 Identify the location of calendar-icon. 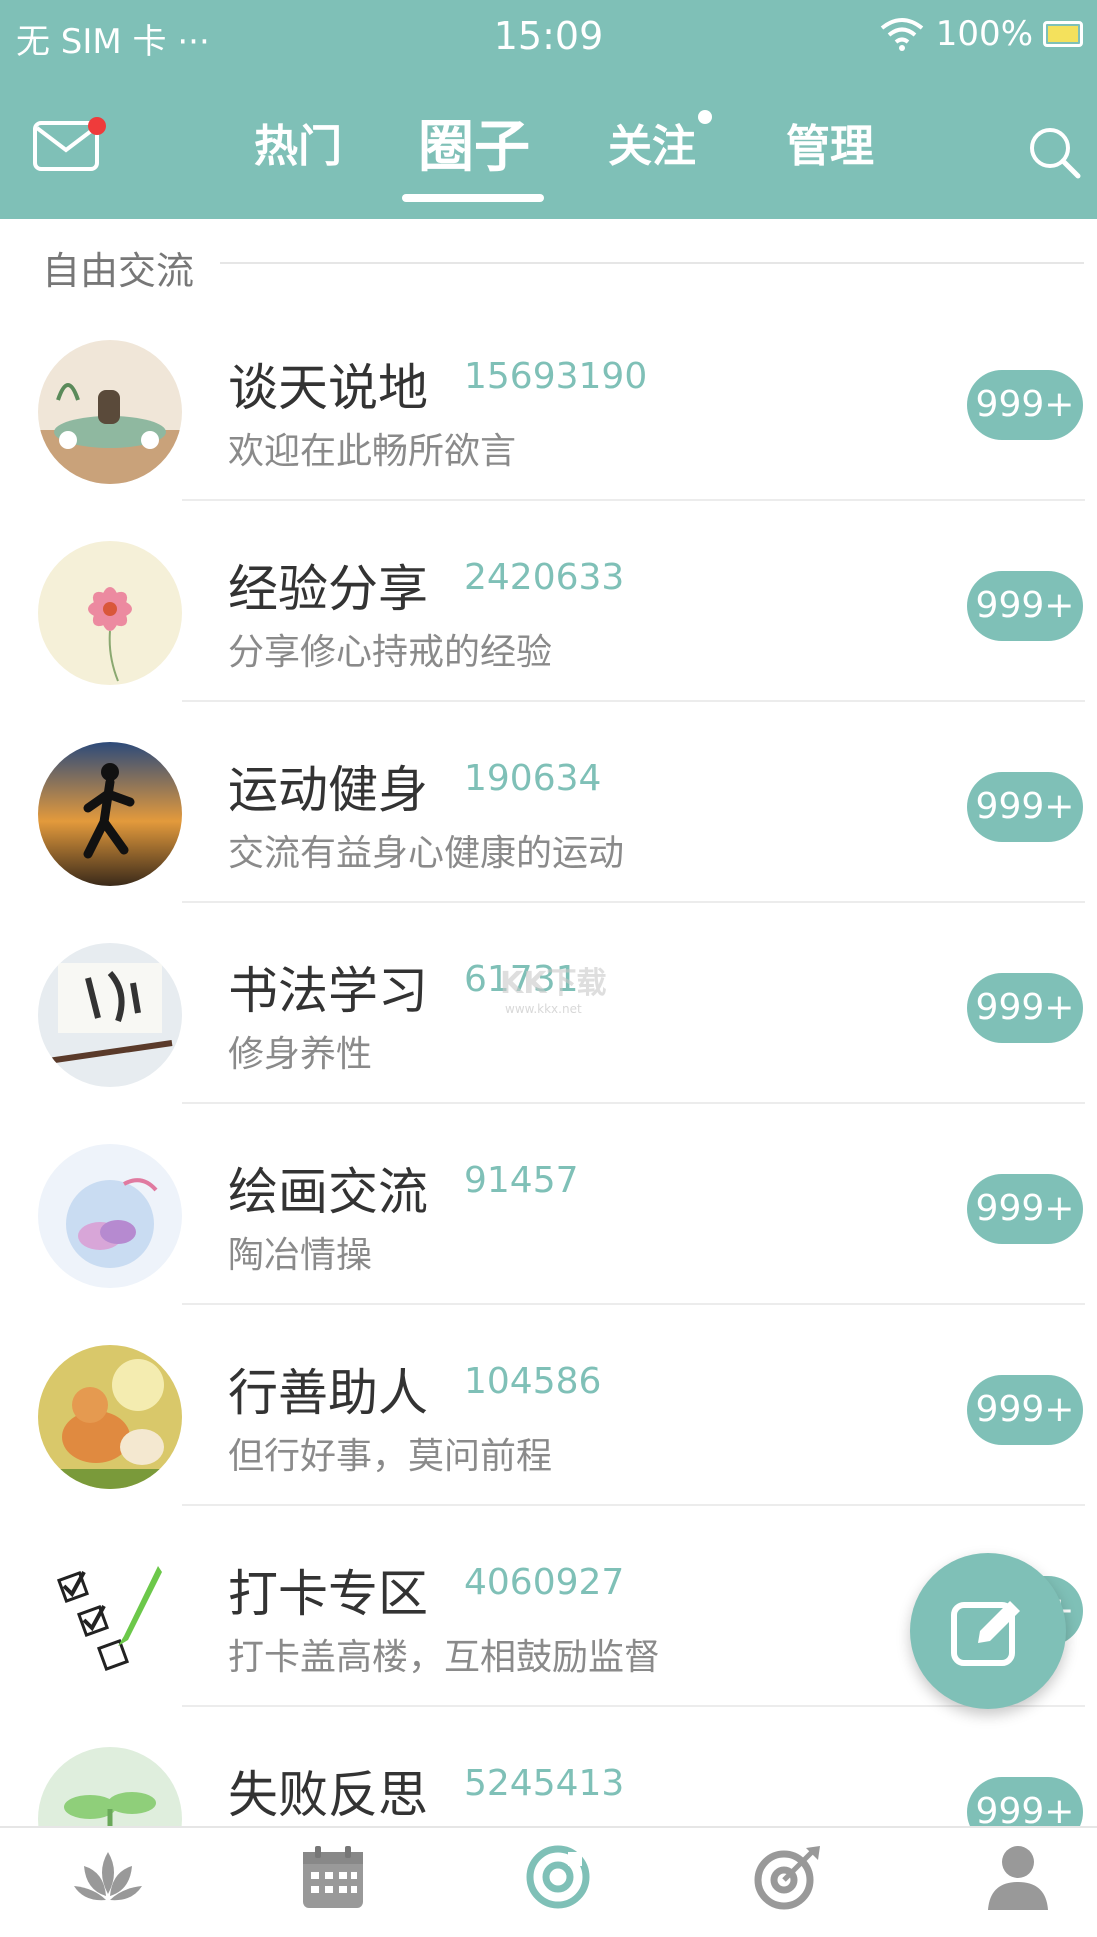
(333, 1877).